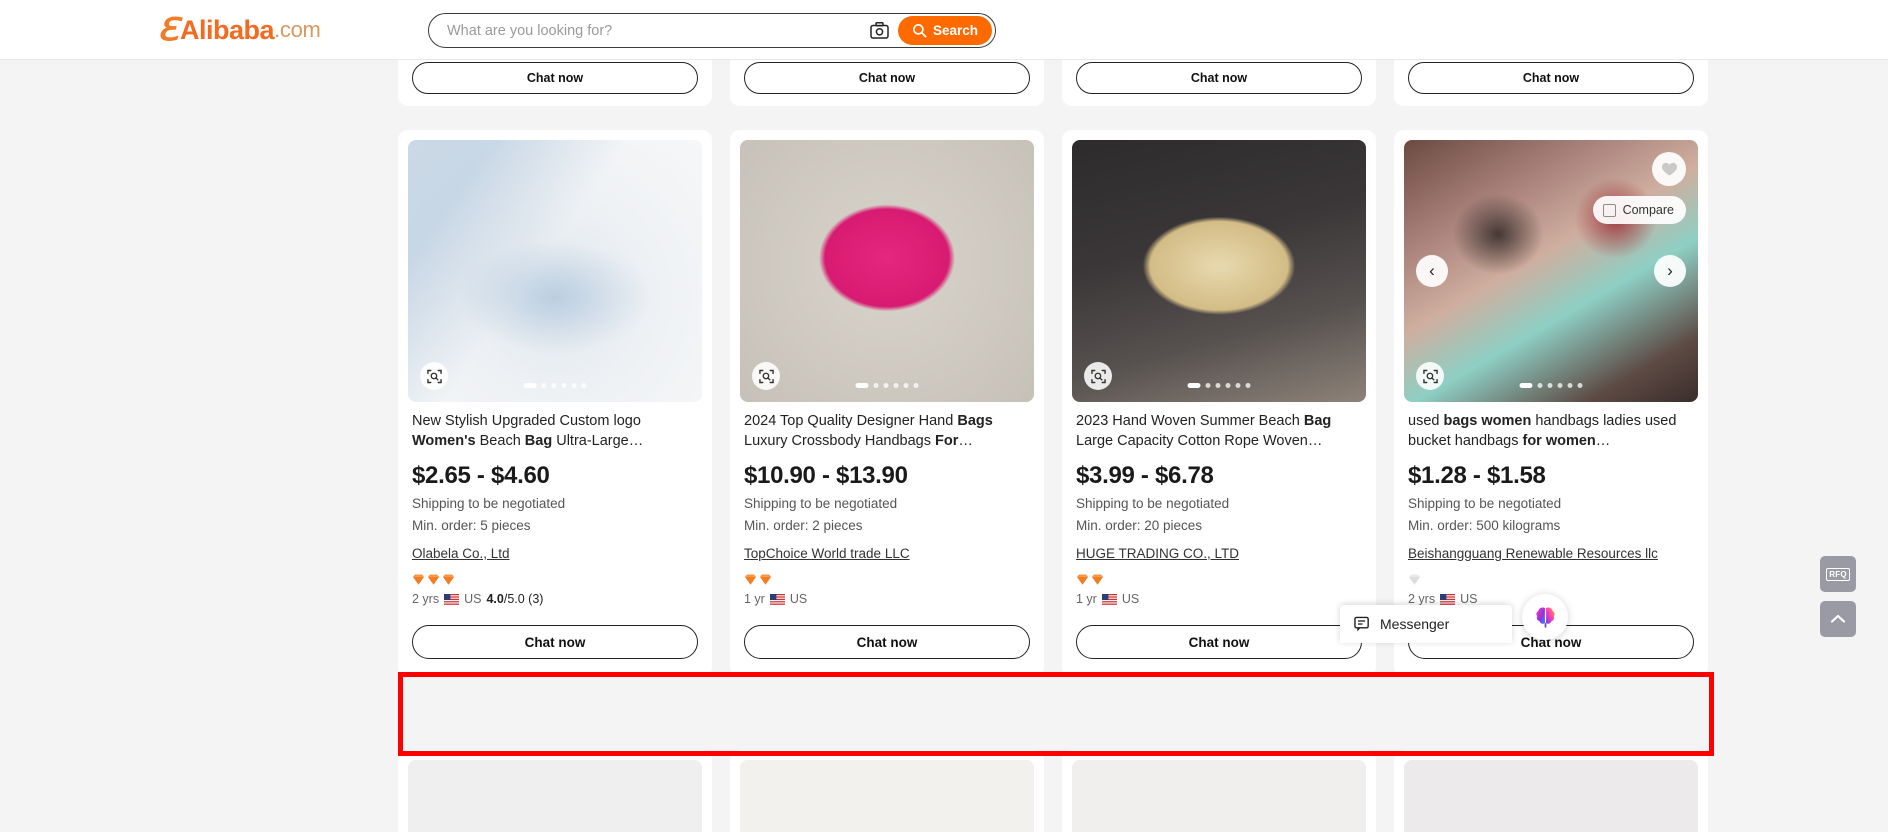  Describe the element at coordinates (1545, 617) in the screenshot. I see `ai-assistant-button` at that location.